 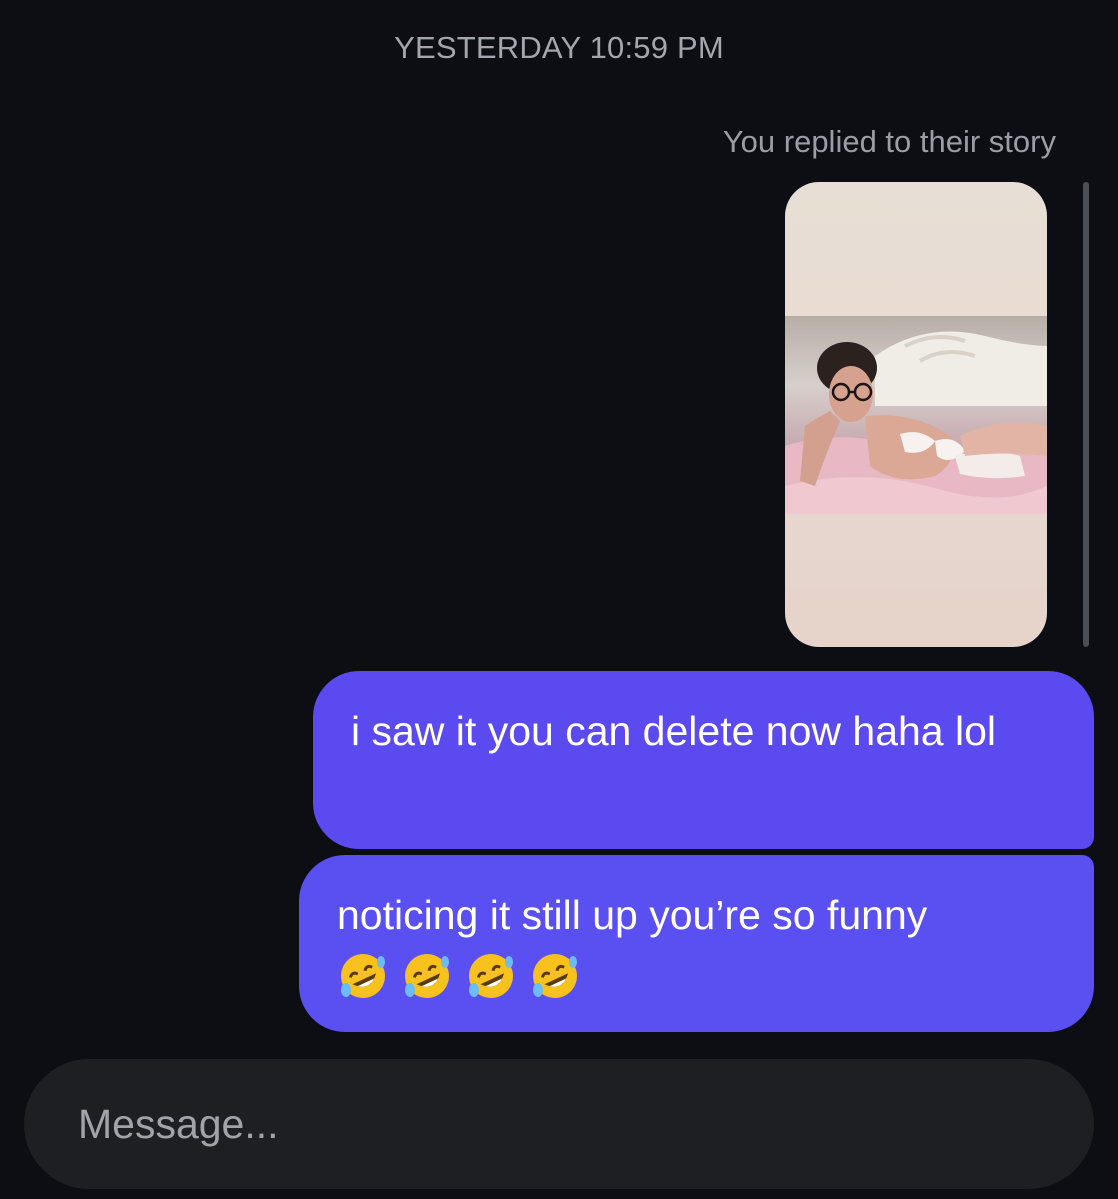 I want to click on message-bubble: i saw it you can delete now haha lol, so click(x=703, y=760).